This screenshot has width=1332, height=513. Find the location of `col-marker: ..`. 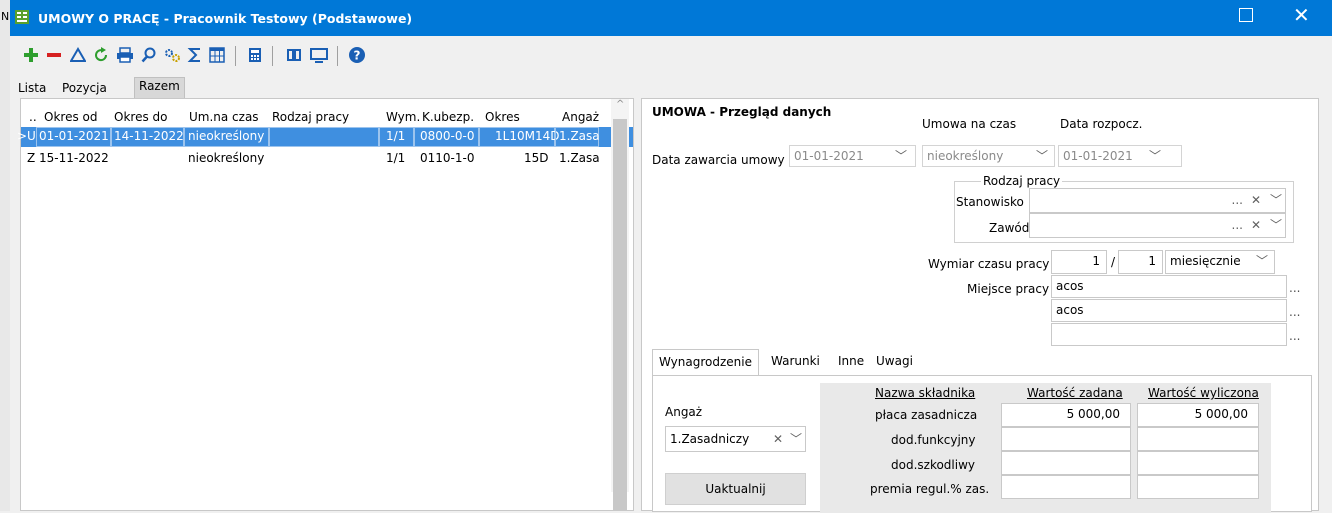

col-marker: .. is located at coordinates (33, 117).